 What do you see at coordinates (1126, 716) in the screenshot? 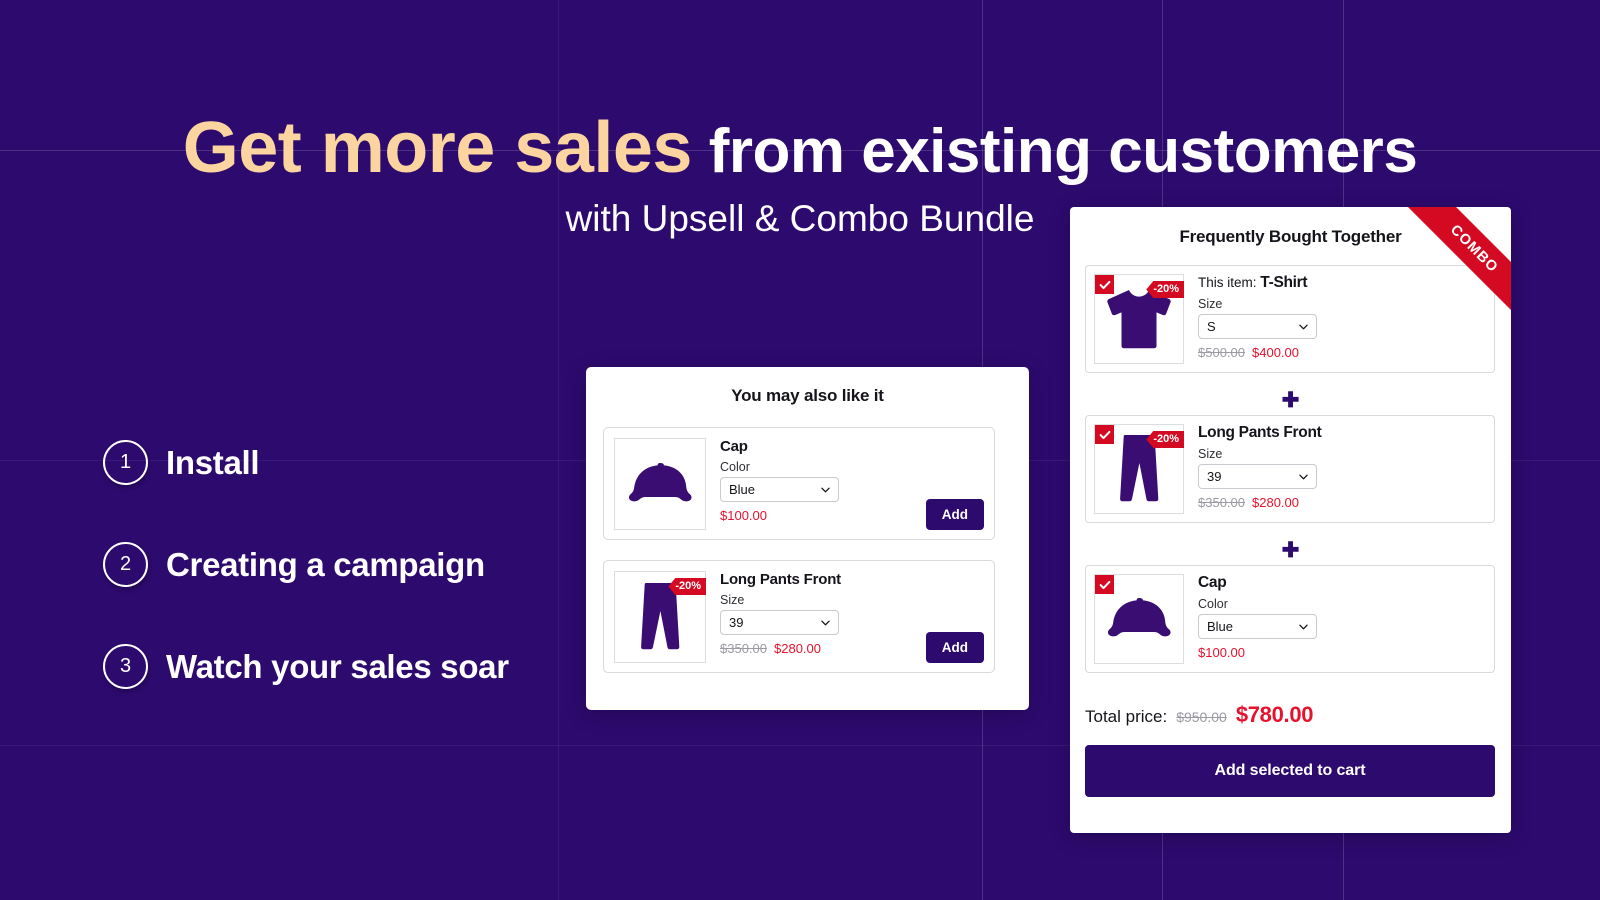
I see `total-price-label: Total price:` at bounding box center [1126, 716].